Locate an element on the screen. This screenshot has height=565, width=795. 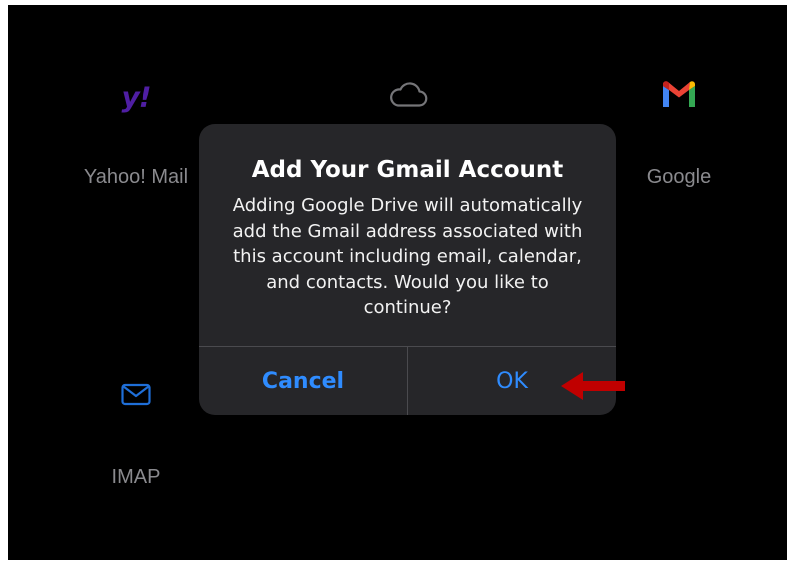
provider-label-yahoo: Yahoo! Mail is located at coordinates (136, 177).